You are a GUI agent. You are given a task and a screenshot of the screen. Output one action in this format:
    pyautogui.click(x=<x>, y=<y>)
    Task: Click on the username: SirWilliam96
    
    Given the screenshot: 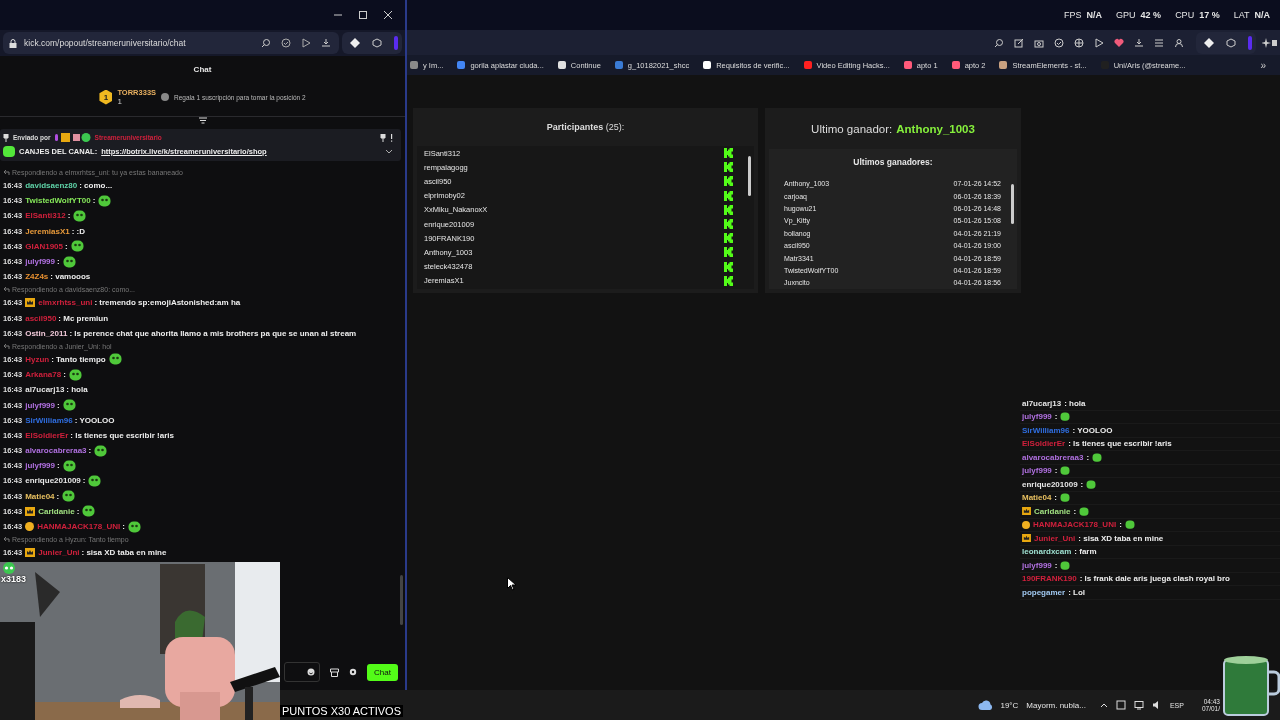 What is the action you would take?
    pyautogui.click(x=49, y=420)
    